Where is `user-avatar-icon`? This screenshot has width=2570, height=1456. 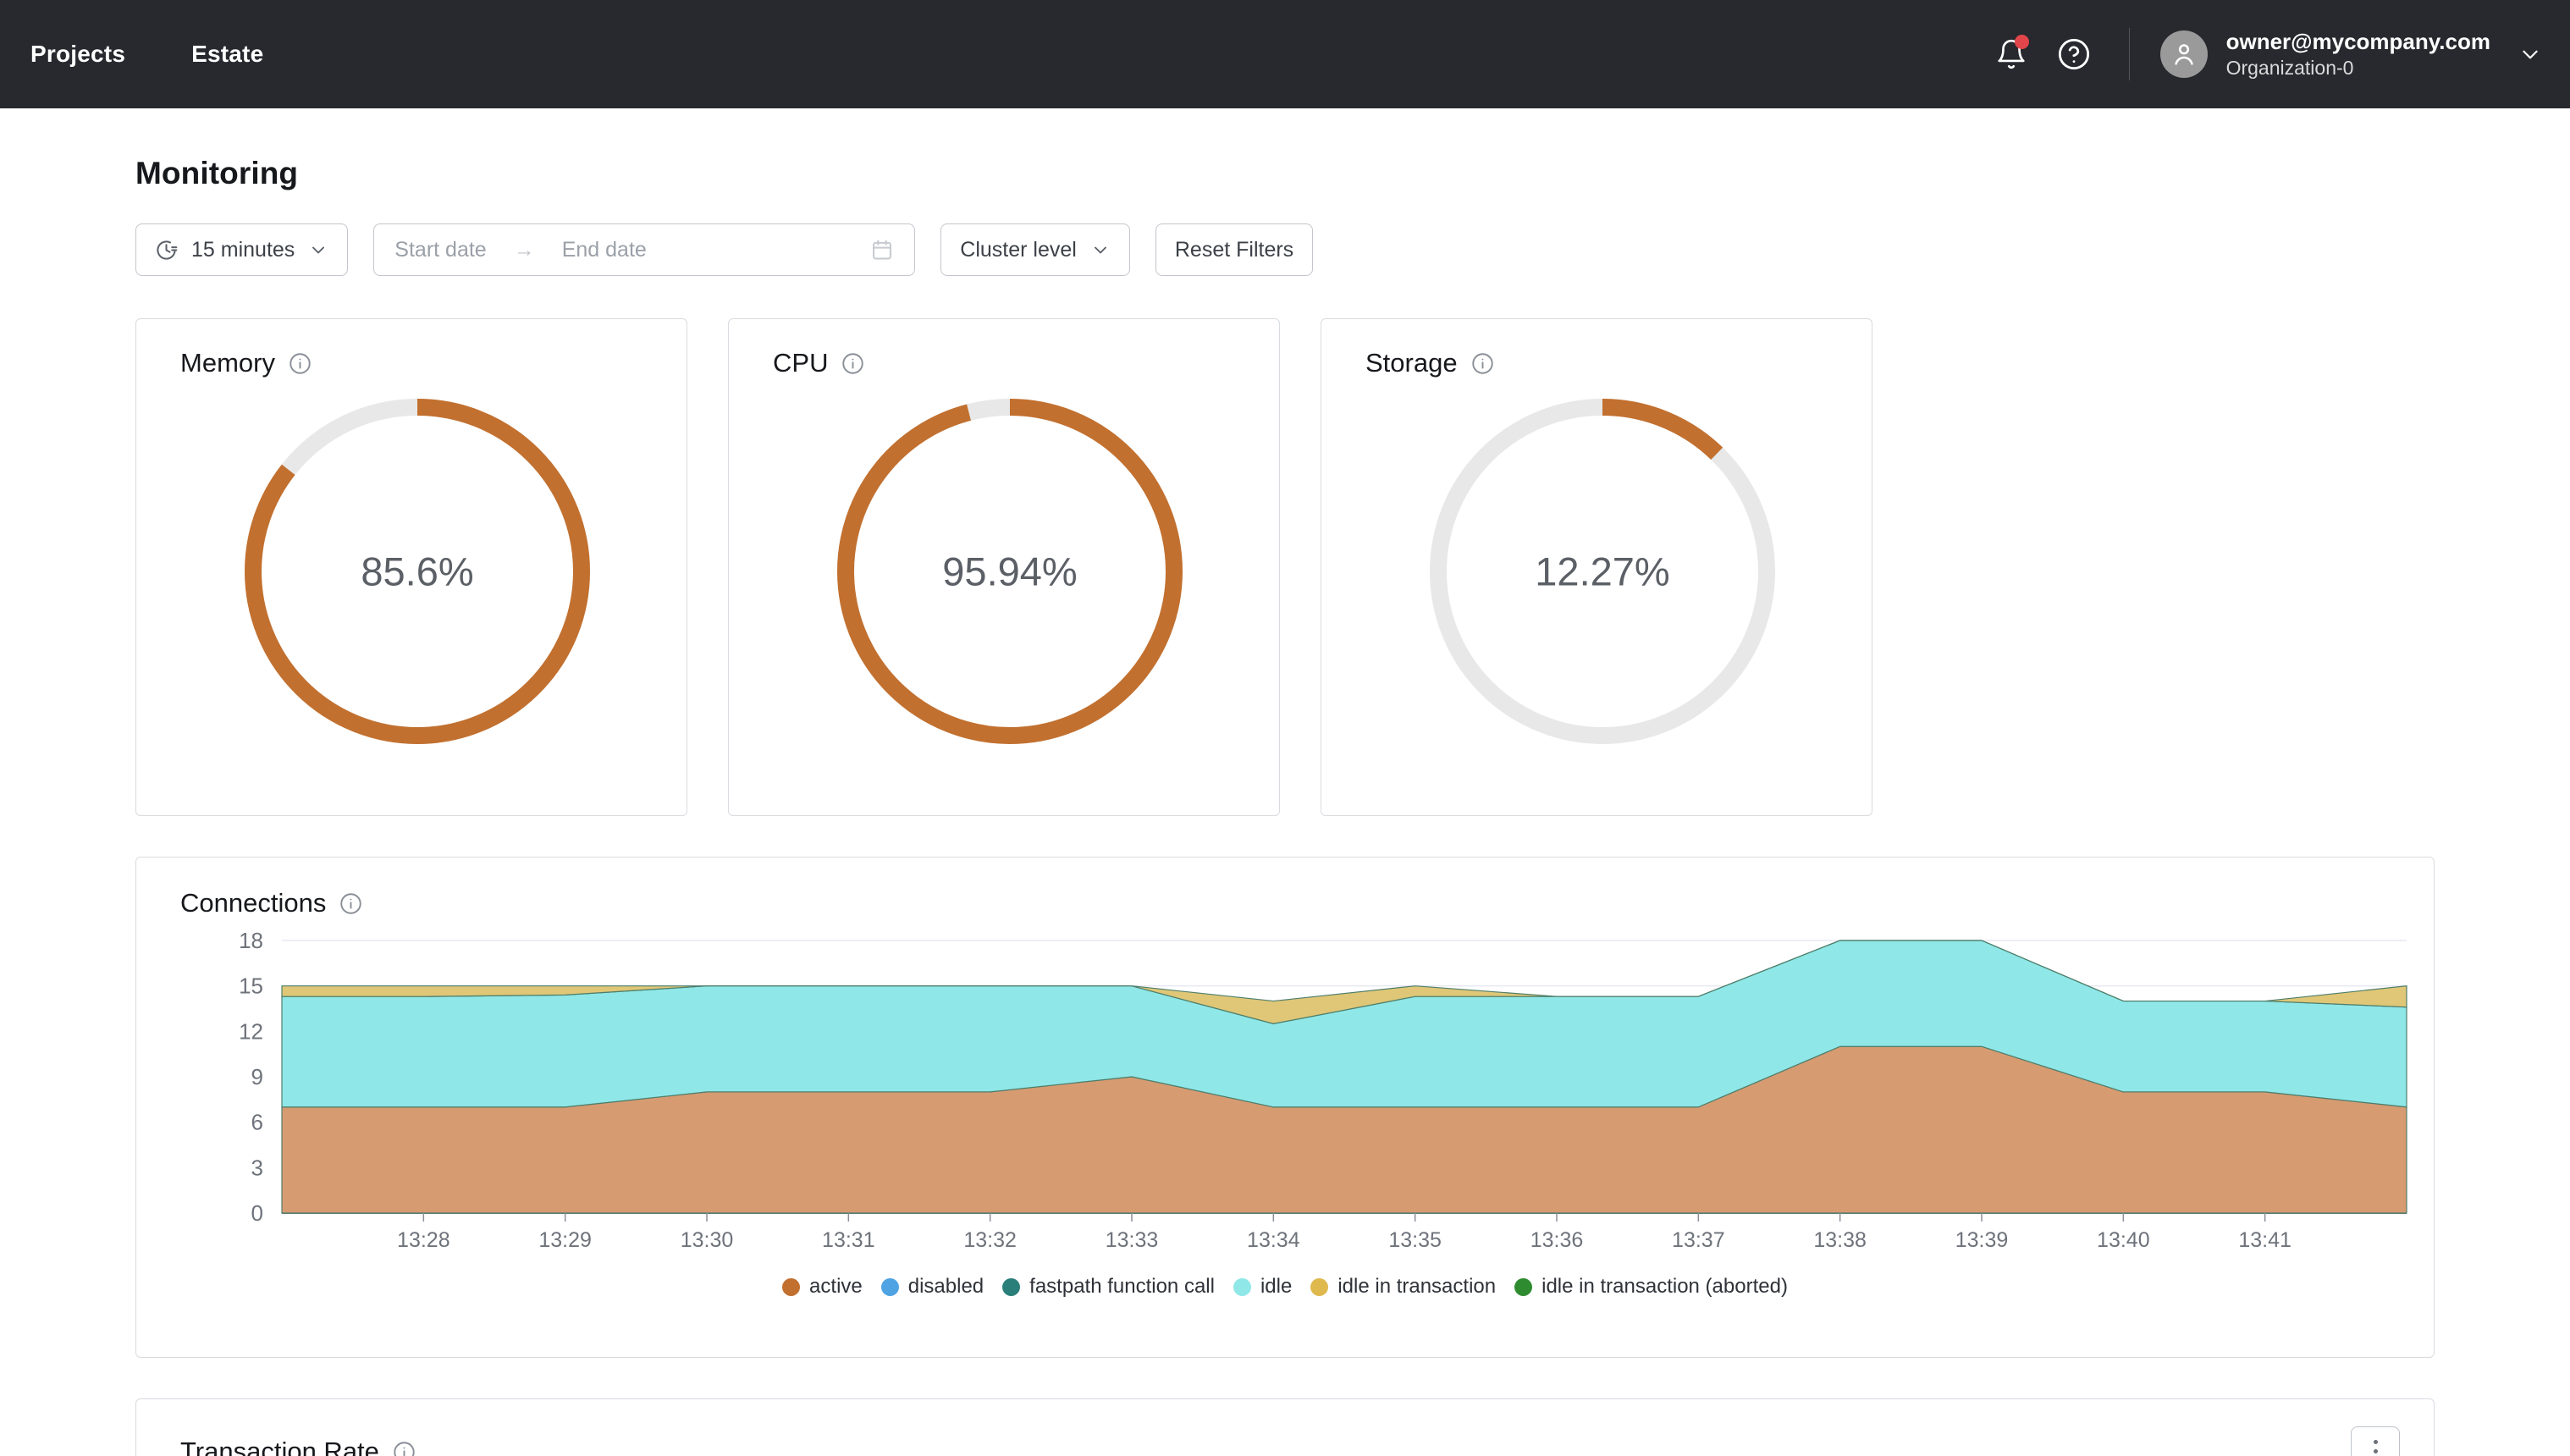
user-avatar-icon is located at coordinates (2183, 54).